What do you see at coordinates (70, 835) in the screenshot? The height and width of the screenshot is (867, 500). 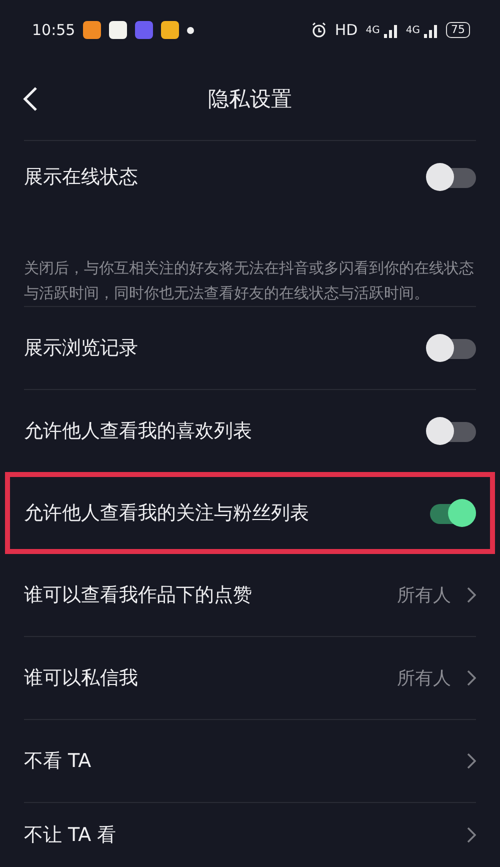 I see `setting-label: 不让 TA 看` at bounding box center [70, 835].